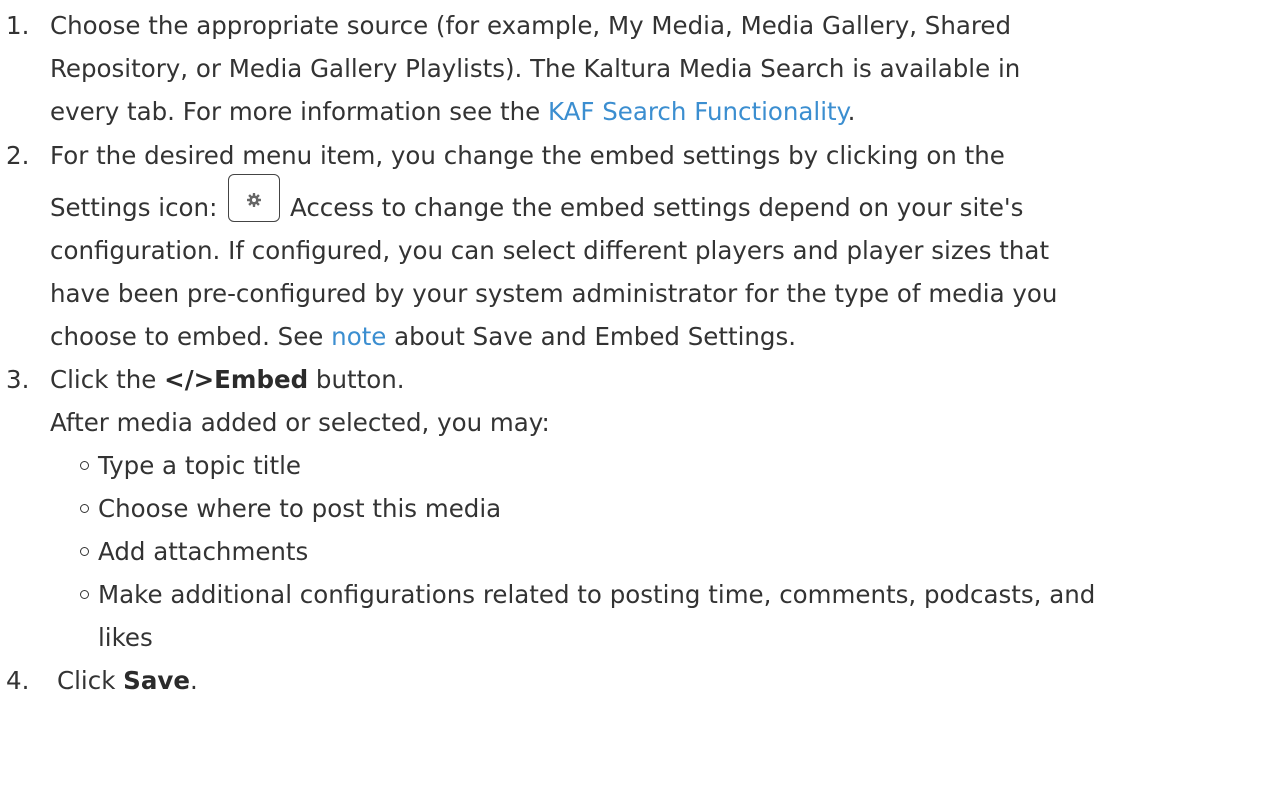  What do you see at coordinates (236, 379) in the screenshot?
I see `embed-label: </>Embed` at bounding box center [236, 379].